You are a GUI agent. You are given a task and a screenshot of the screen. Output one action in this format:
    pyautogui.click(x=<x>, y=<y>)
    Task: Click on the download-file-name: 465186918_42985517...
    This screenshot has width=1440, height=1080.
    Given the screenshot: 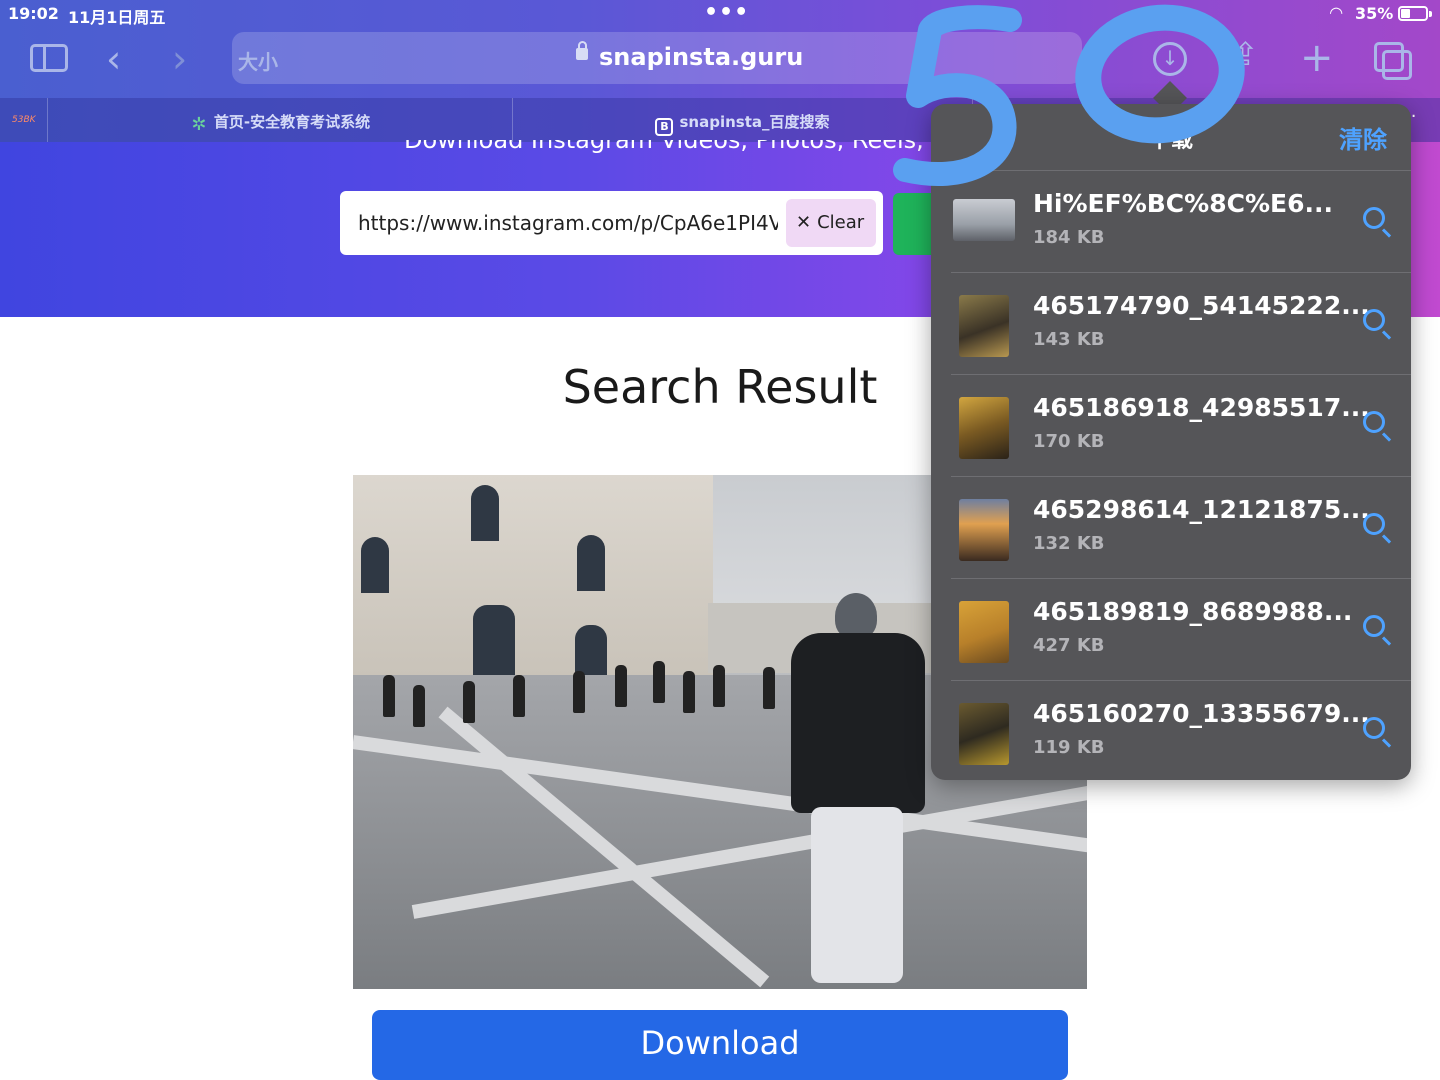 What is the action you would take?
    pyautogui.click(x=1201, y=407)
    